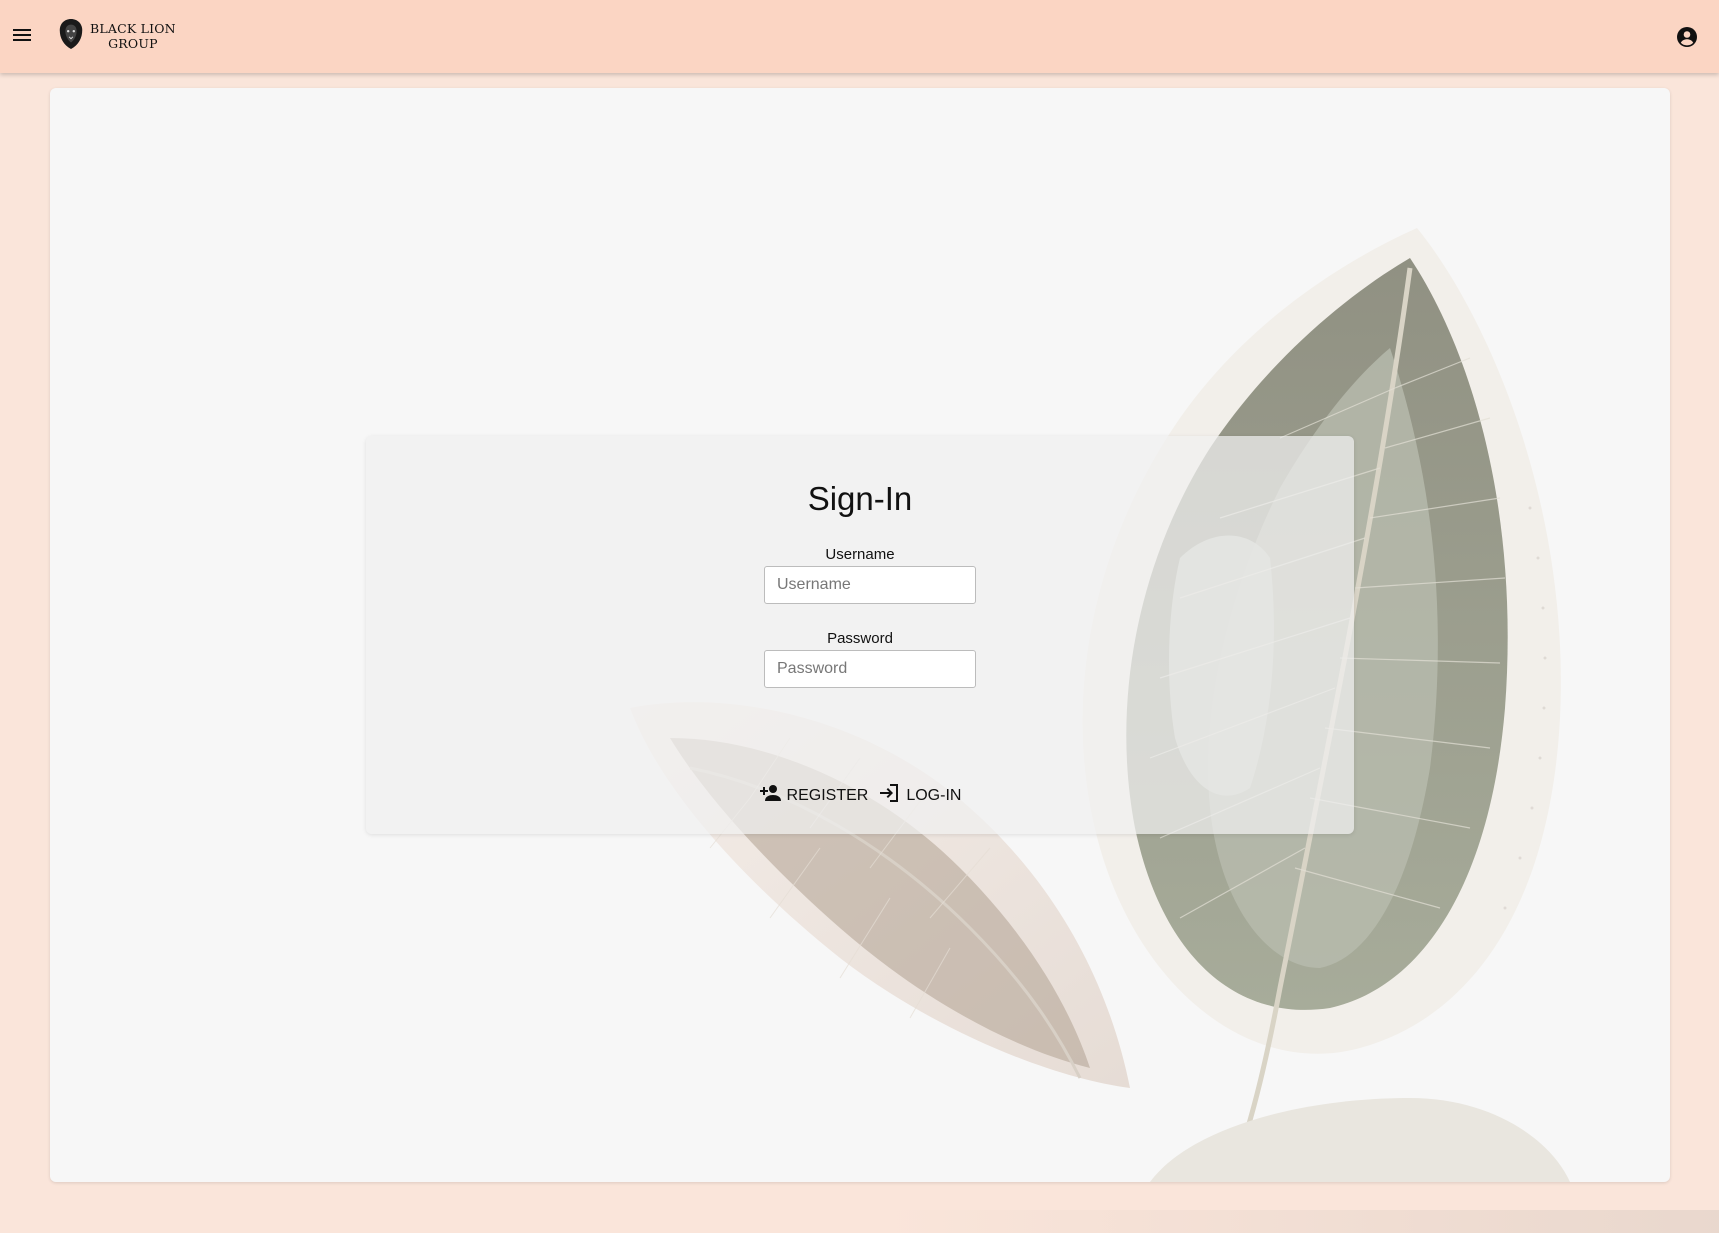  I want to click on bottom-shadow, so click(1299, 1221).